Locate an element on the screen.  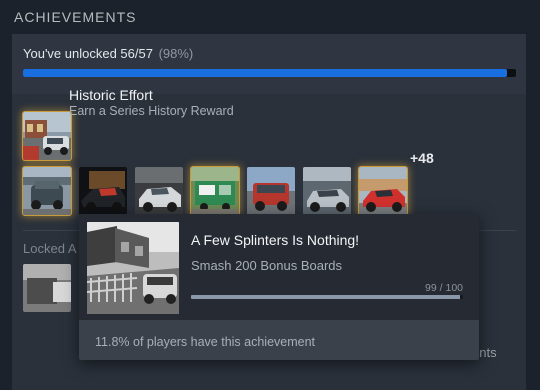
progress-bar is located at coordinates (269, 73).